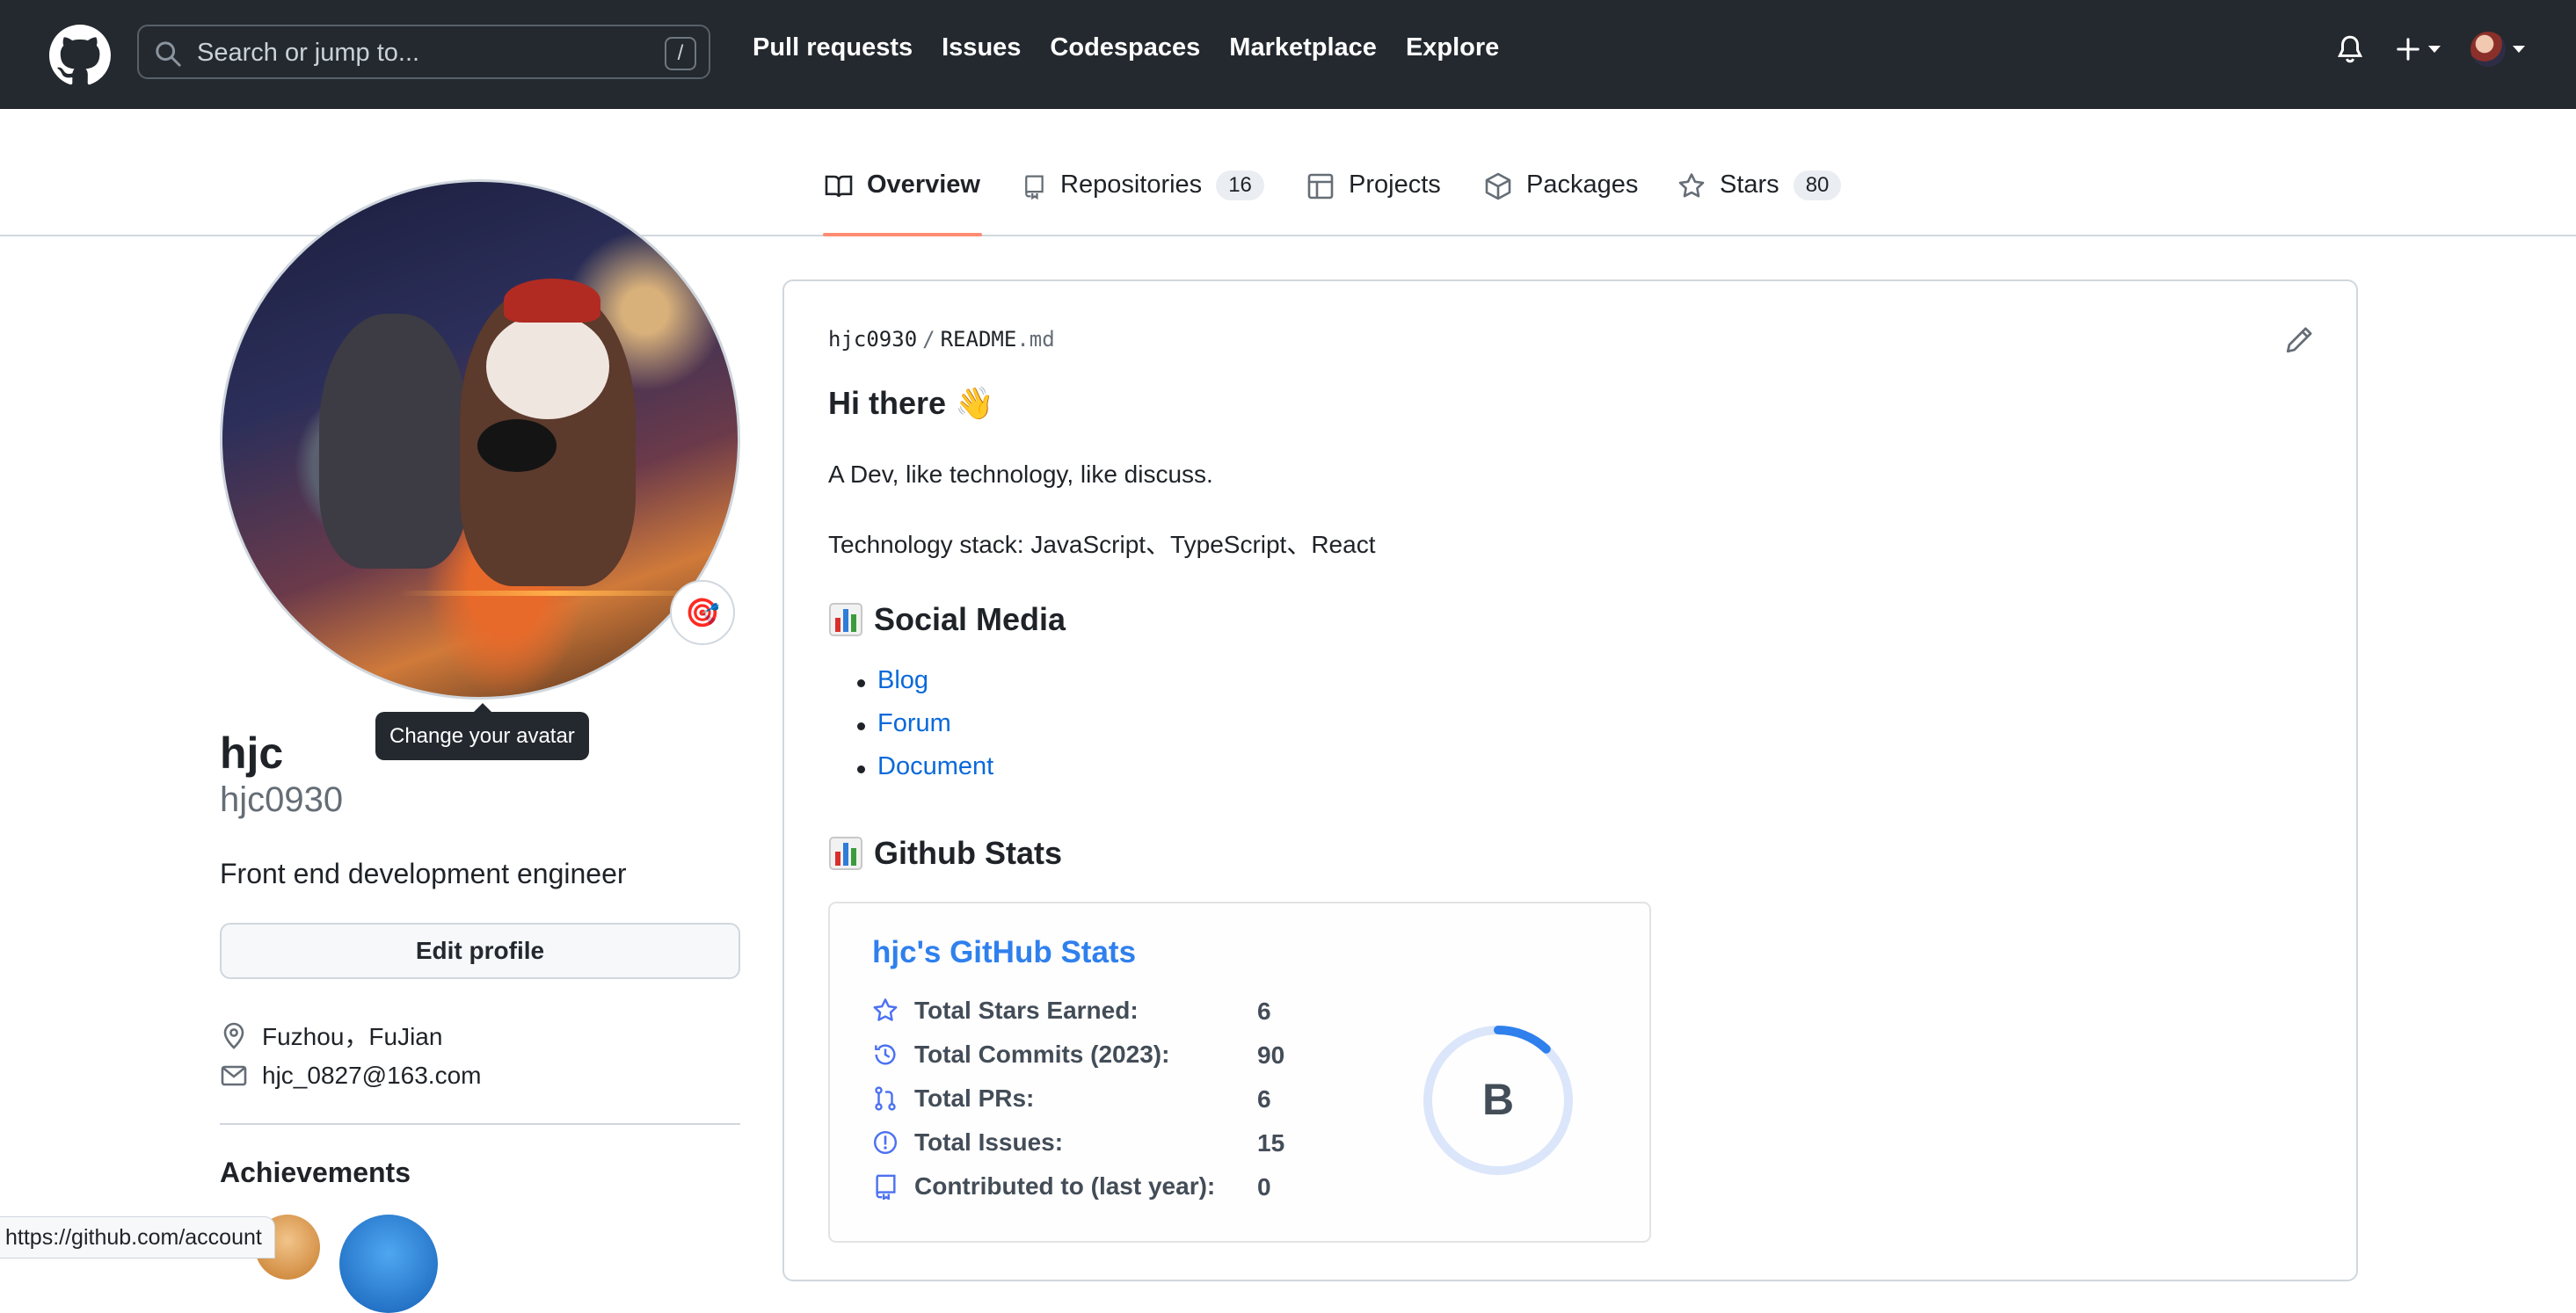 This screenshot has height=1313, width=2576. I want to click on link-forum: Forum, so click(910, 730).